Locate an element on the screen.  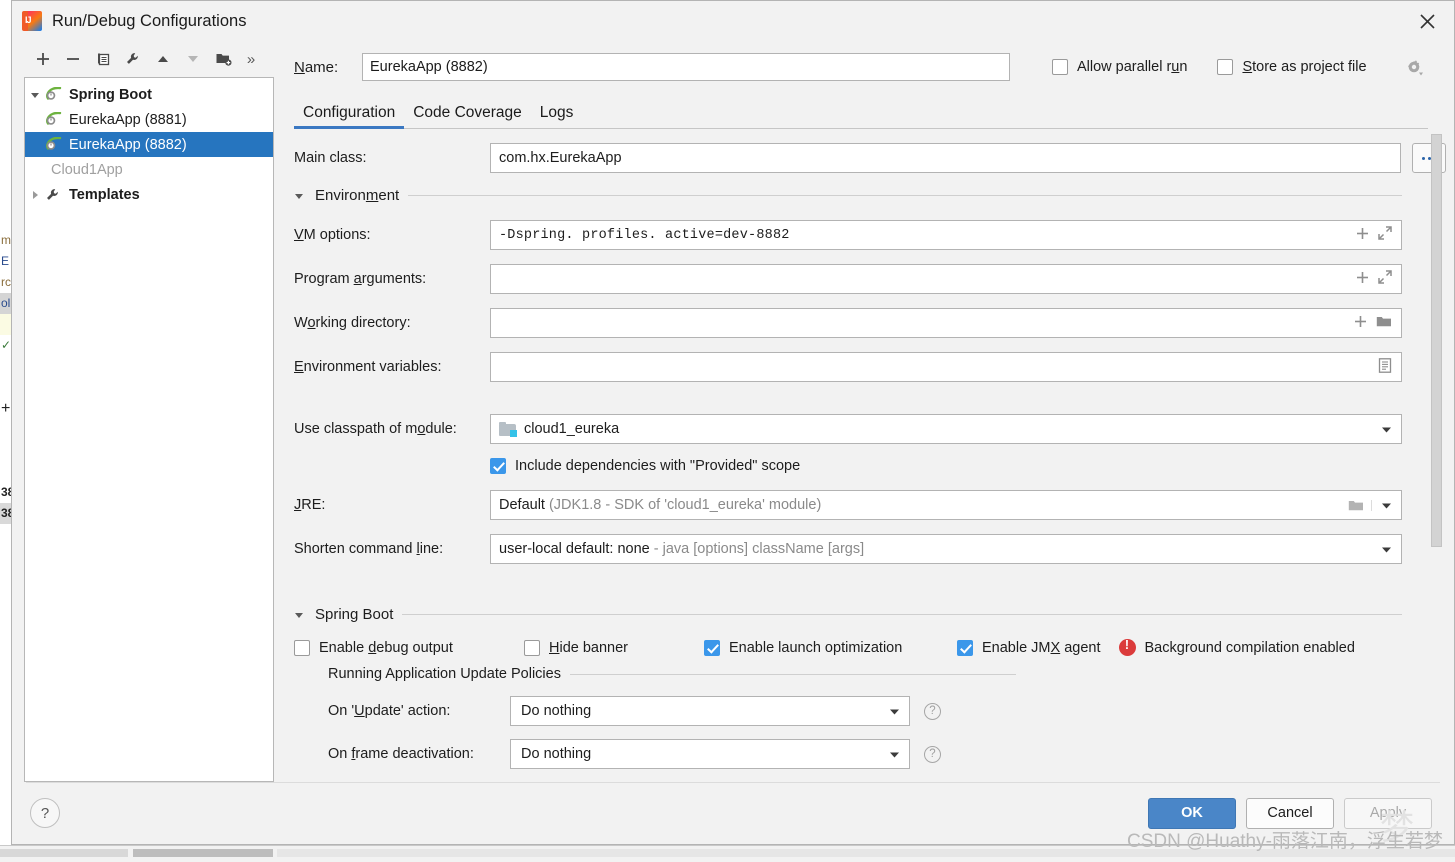
environment-section-label: Environment is located at coordinates (357, 195).